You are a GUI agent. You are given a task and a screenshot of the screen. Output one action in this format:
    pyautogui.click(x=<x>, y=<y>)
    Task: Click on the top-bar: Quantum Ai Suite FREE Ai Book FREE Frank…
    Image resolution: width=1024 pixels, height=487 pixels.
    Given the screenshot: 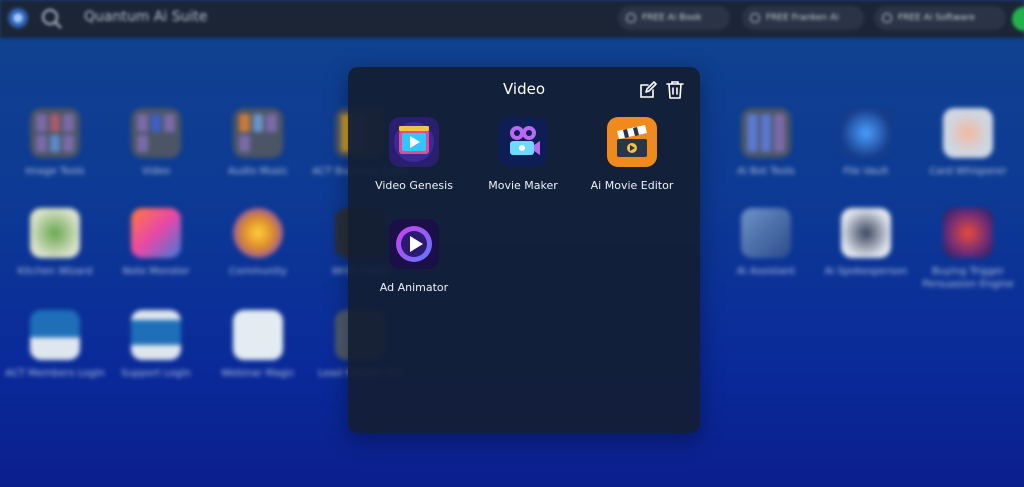 What is the action you would take?
    pyautogui.click(x=512, y=19)
    